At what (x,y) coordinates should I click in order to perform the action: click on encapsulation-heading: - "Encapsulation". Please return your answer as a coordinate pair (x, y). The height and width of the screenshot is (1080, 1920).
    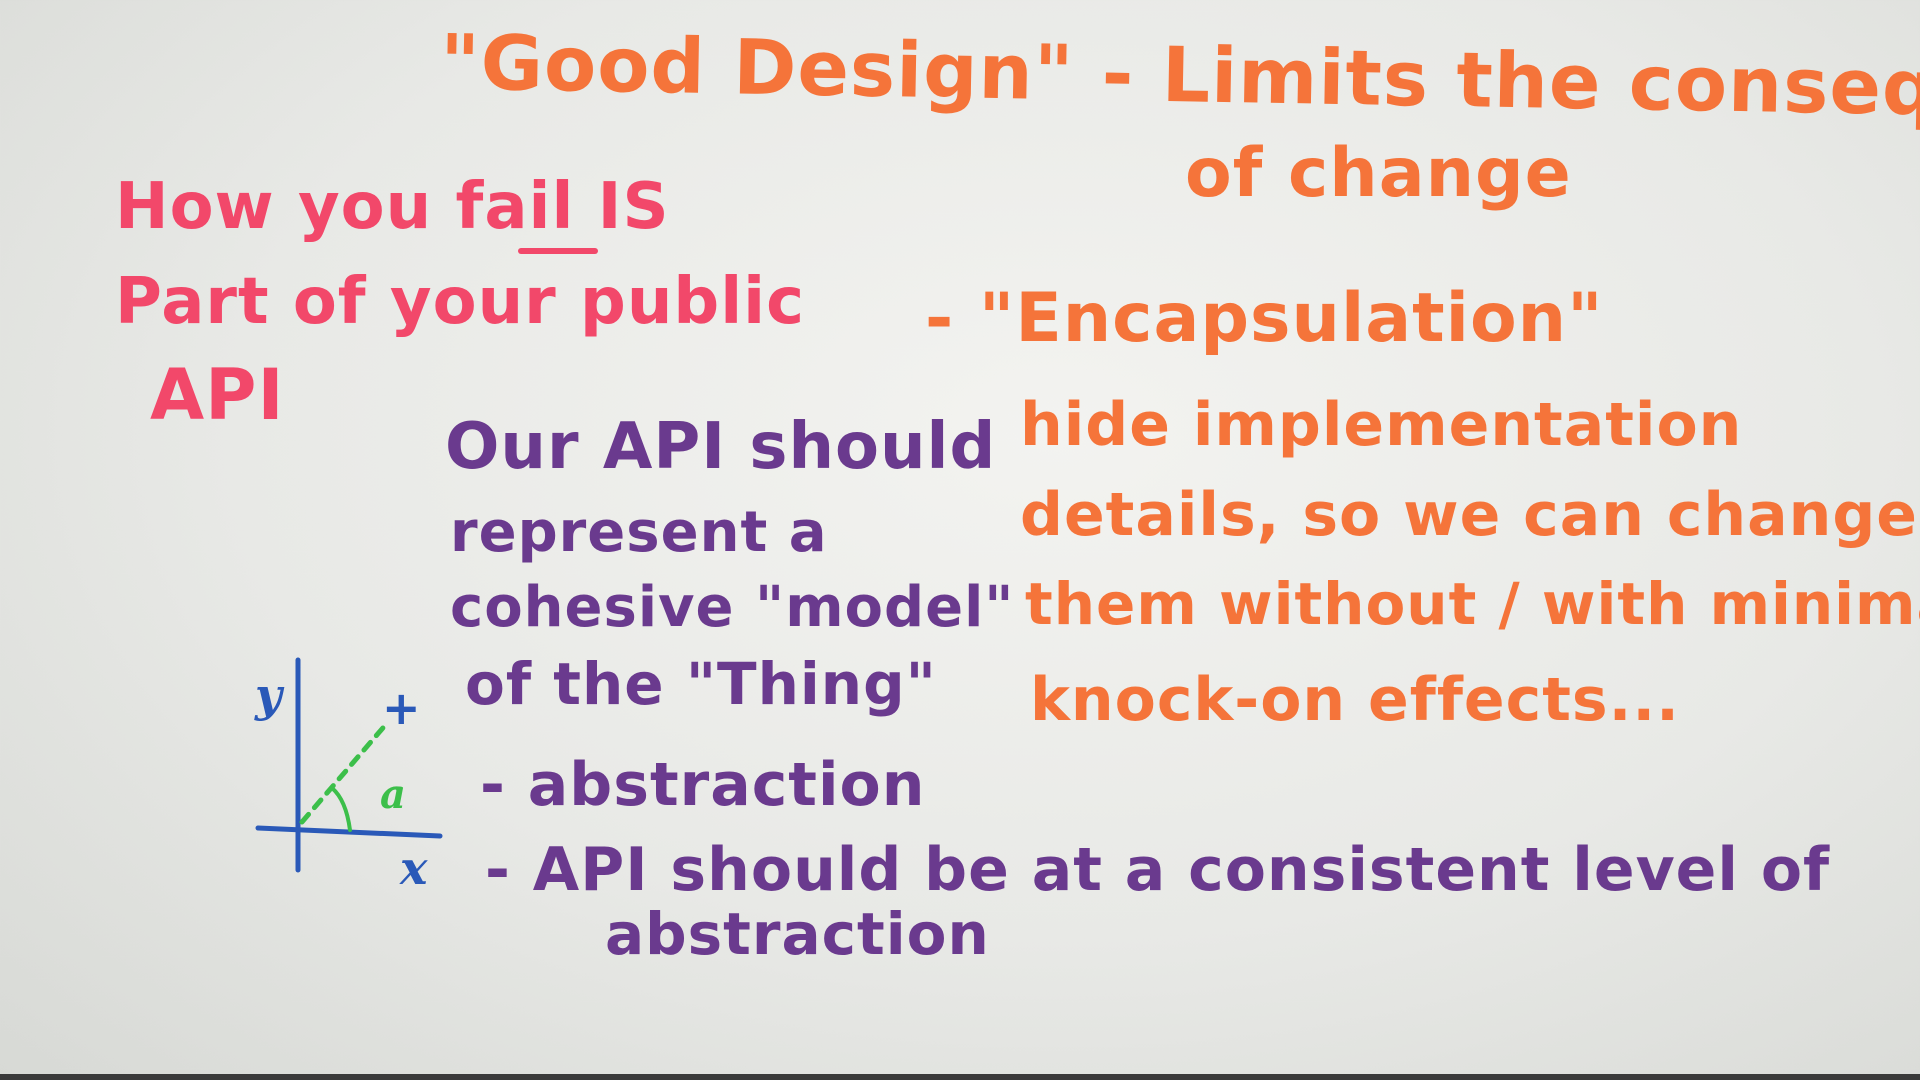
    Looking at the image, I should click on (1264, 318).